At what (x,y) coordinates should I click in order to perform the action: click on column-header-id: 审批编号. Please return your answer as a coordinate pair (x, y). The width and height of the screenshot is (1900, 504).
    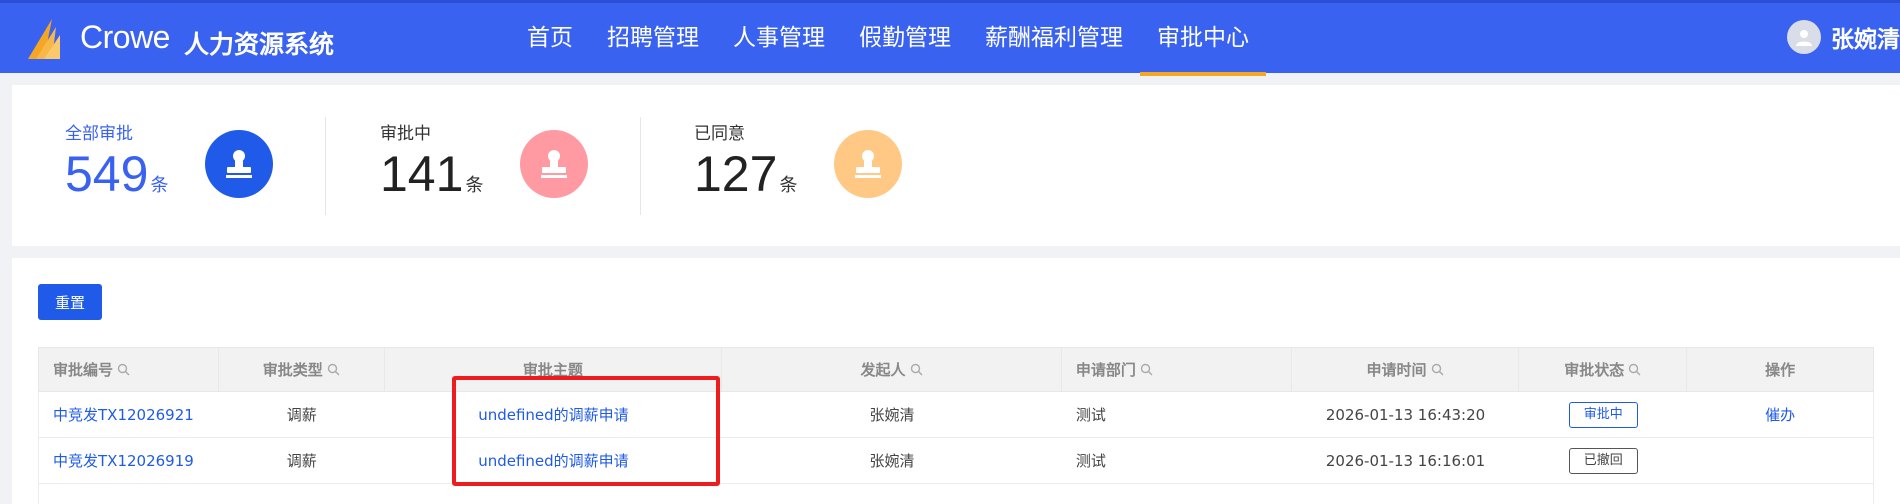
    Looking at the image, I should click on (129, 369).